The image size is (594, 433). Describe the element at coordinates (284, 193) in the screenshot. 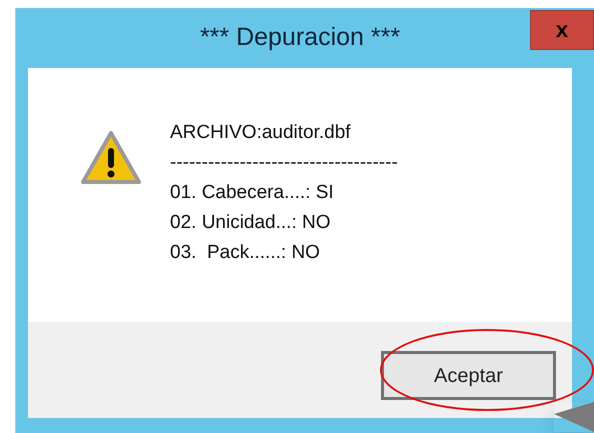

I see `message-text: ARCHIVO:auditor.dbf ------------------------------------ 01. Cabecera....: SI 02. Unicidad...: NO 03. Pack......: NO` at that location.